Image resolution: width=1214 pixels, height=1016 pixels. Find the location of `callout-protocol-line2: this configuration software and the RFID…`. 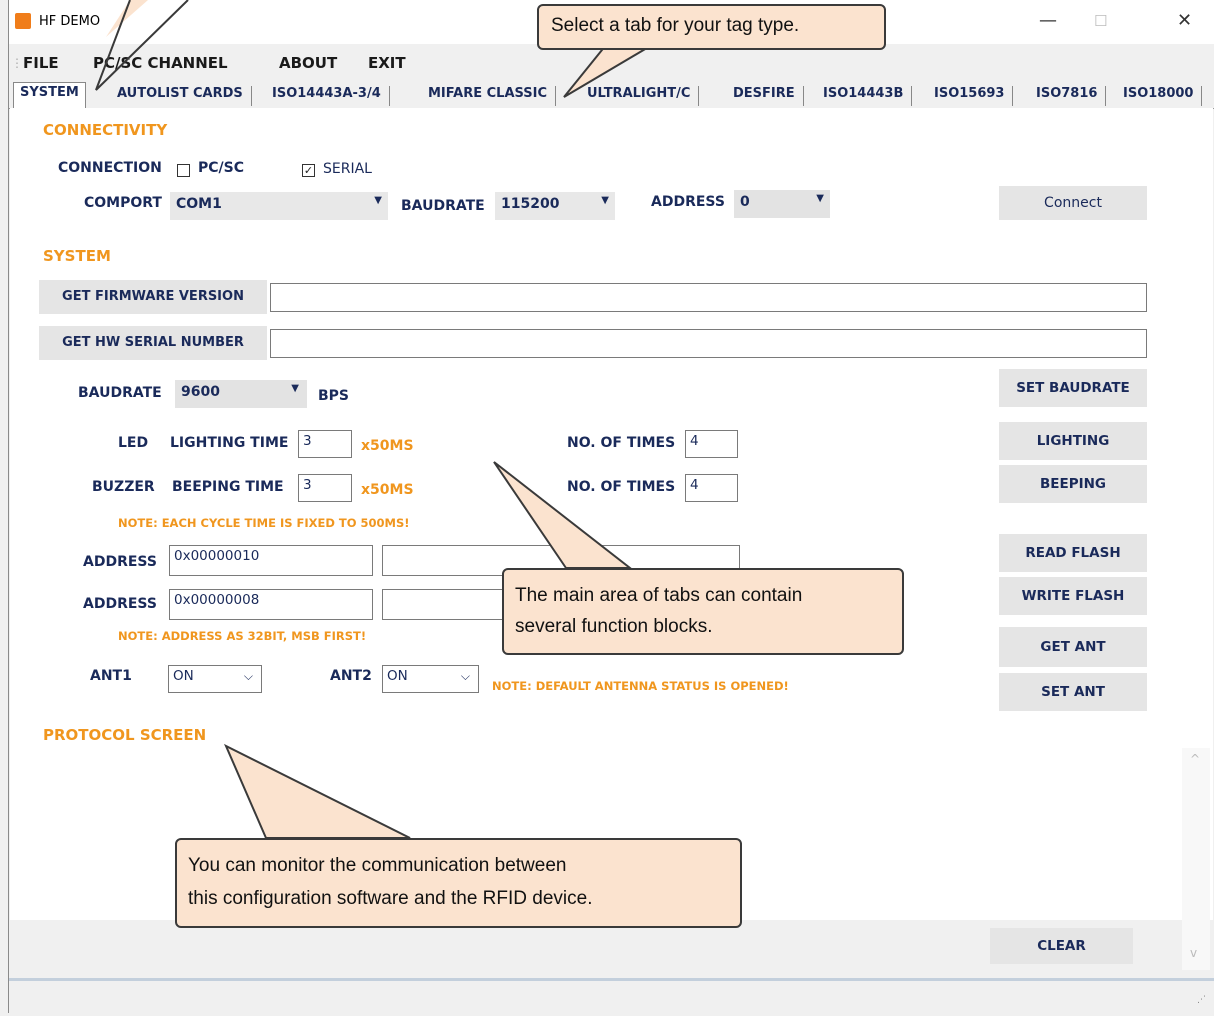

callout-protocol-line2: this configuration software and the RFID… is located at coordinates (390, 898).